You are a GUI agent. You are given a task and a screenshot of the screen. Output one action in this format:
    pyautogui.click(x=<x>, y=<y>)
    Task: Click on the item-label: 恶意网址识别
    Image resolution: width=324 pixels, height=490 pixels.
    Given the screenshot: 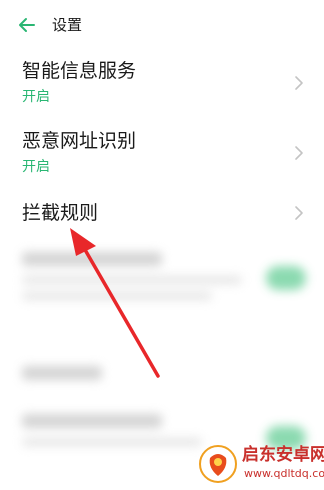 What is the action you would take?
    pyautogui.click(x=79, y=141)
    